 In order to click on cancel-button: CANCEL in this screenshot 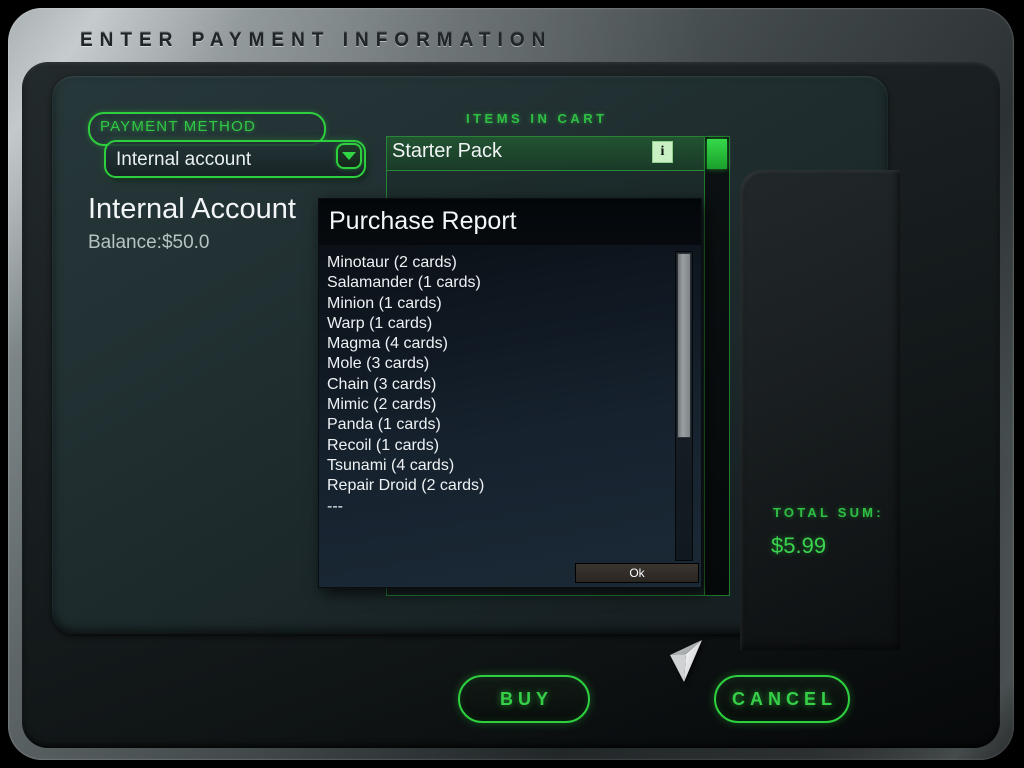, I will do `click(782, 699)`.